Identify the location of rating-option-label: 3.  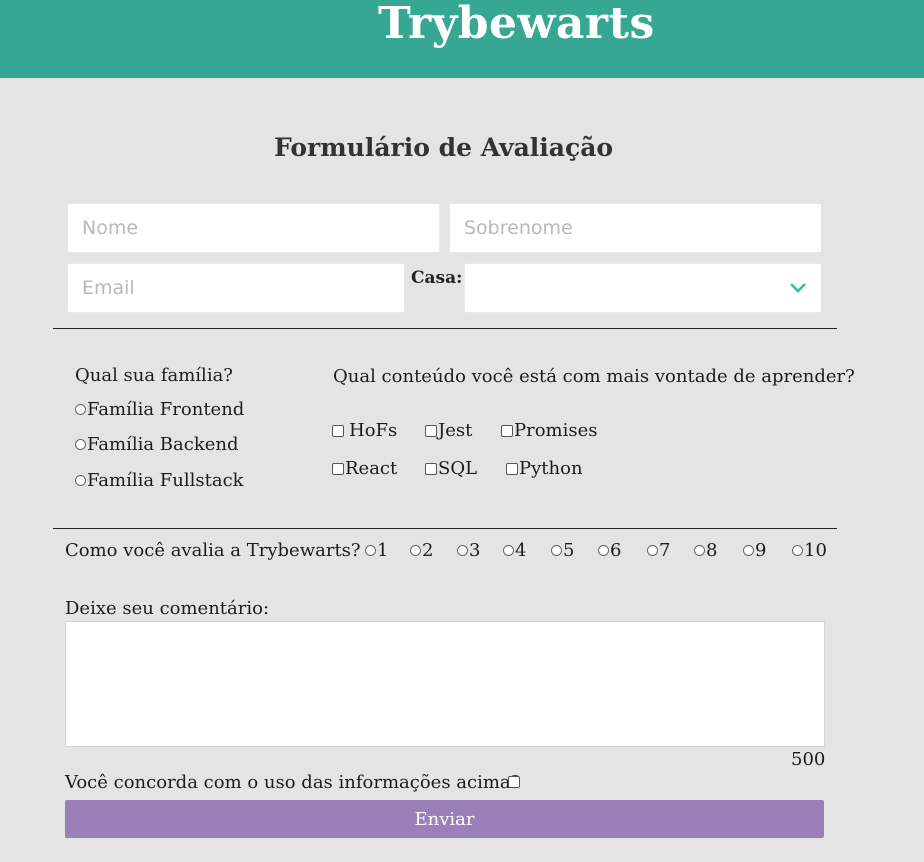
(475, 550).